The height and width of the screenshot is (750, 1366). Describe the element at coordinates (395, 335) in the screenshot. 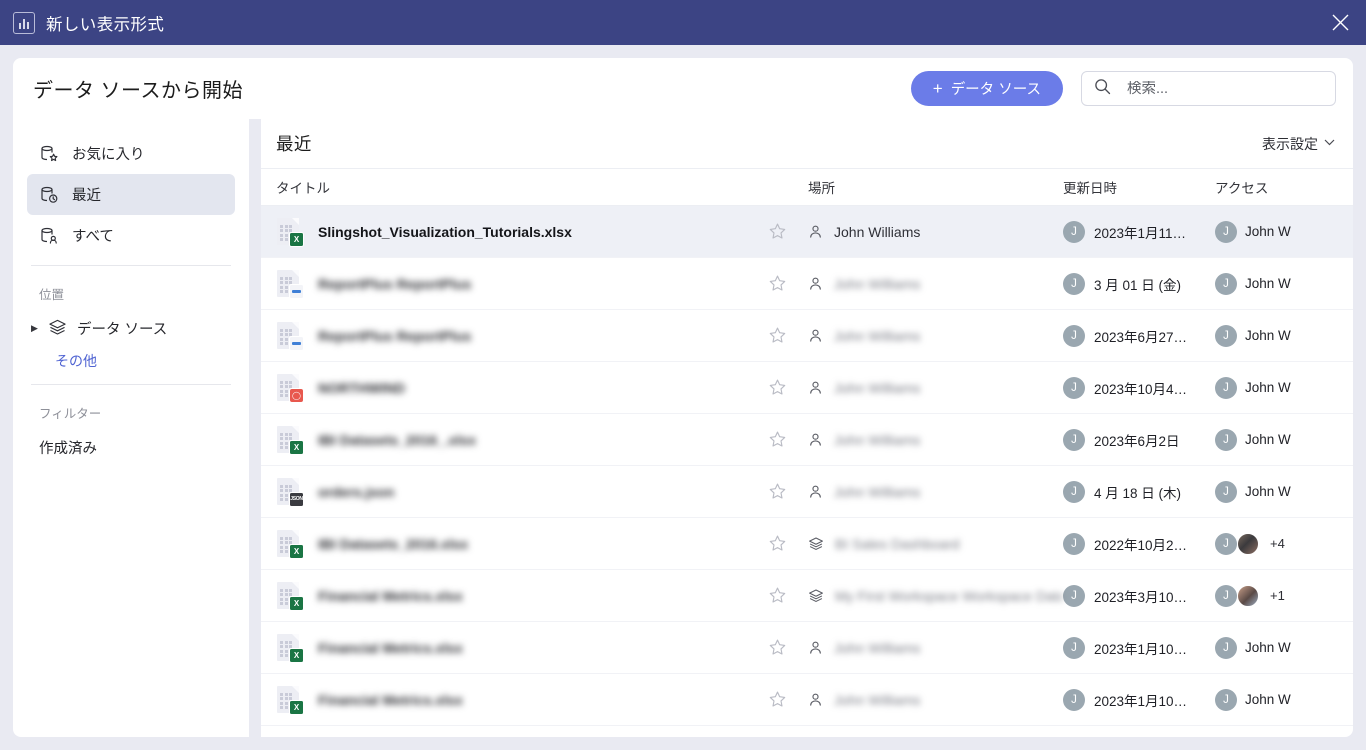

I see `file-title: ReportPlus ReportPlus` at that location.